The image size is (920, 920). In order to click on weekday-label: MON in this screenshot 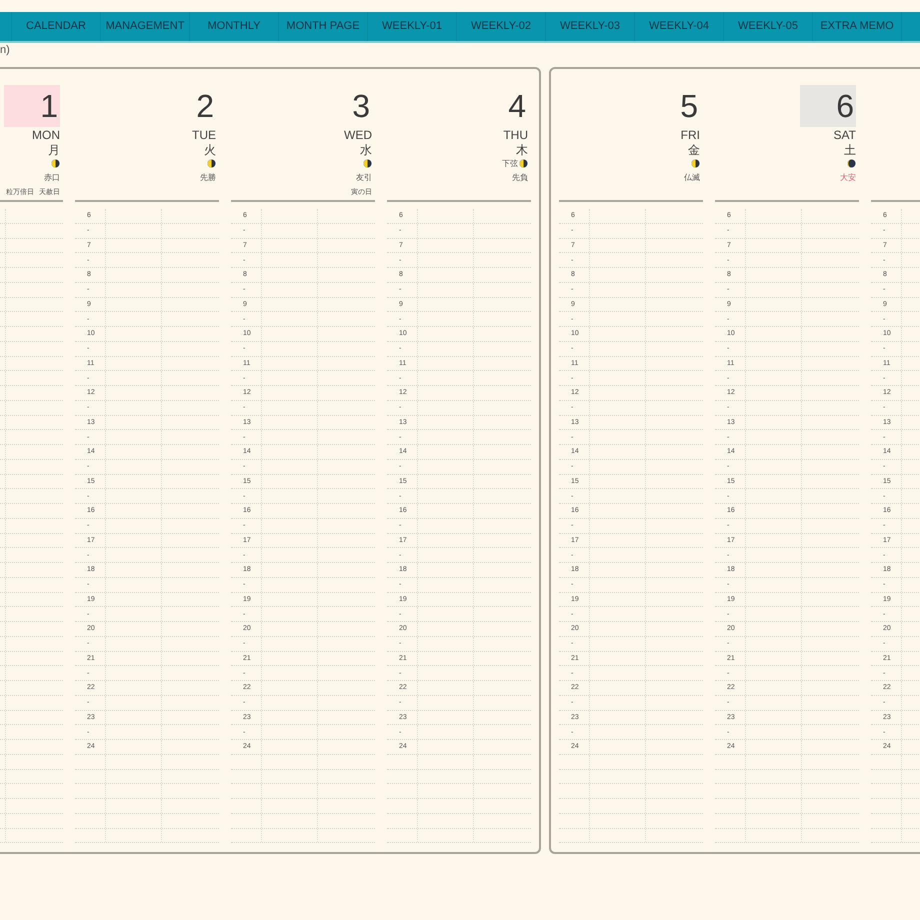, I will do `click(46, 135)`.